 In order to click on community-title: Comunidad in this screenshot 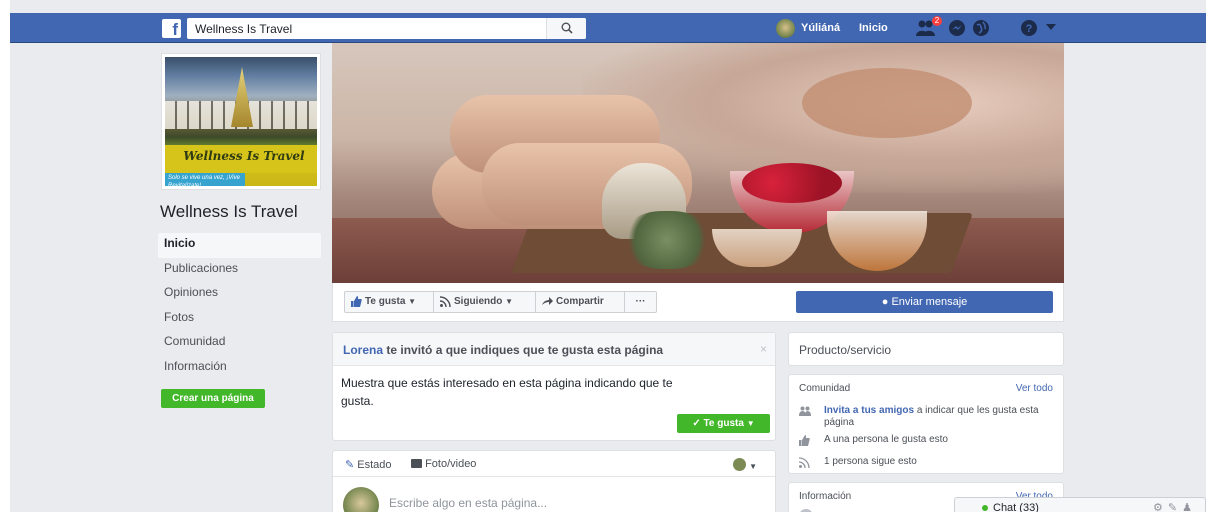, I will do `click(825, 388)`.